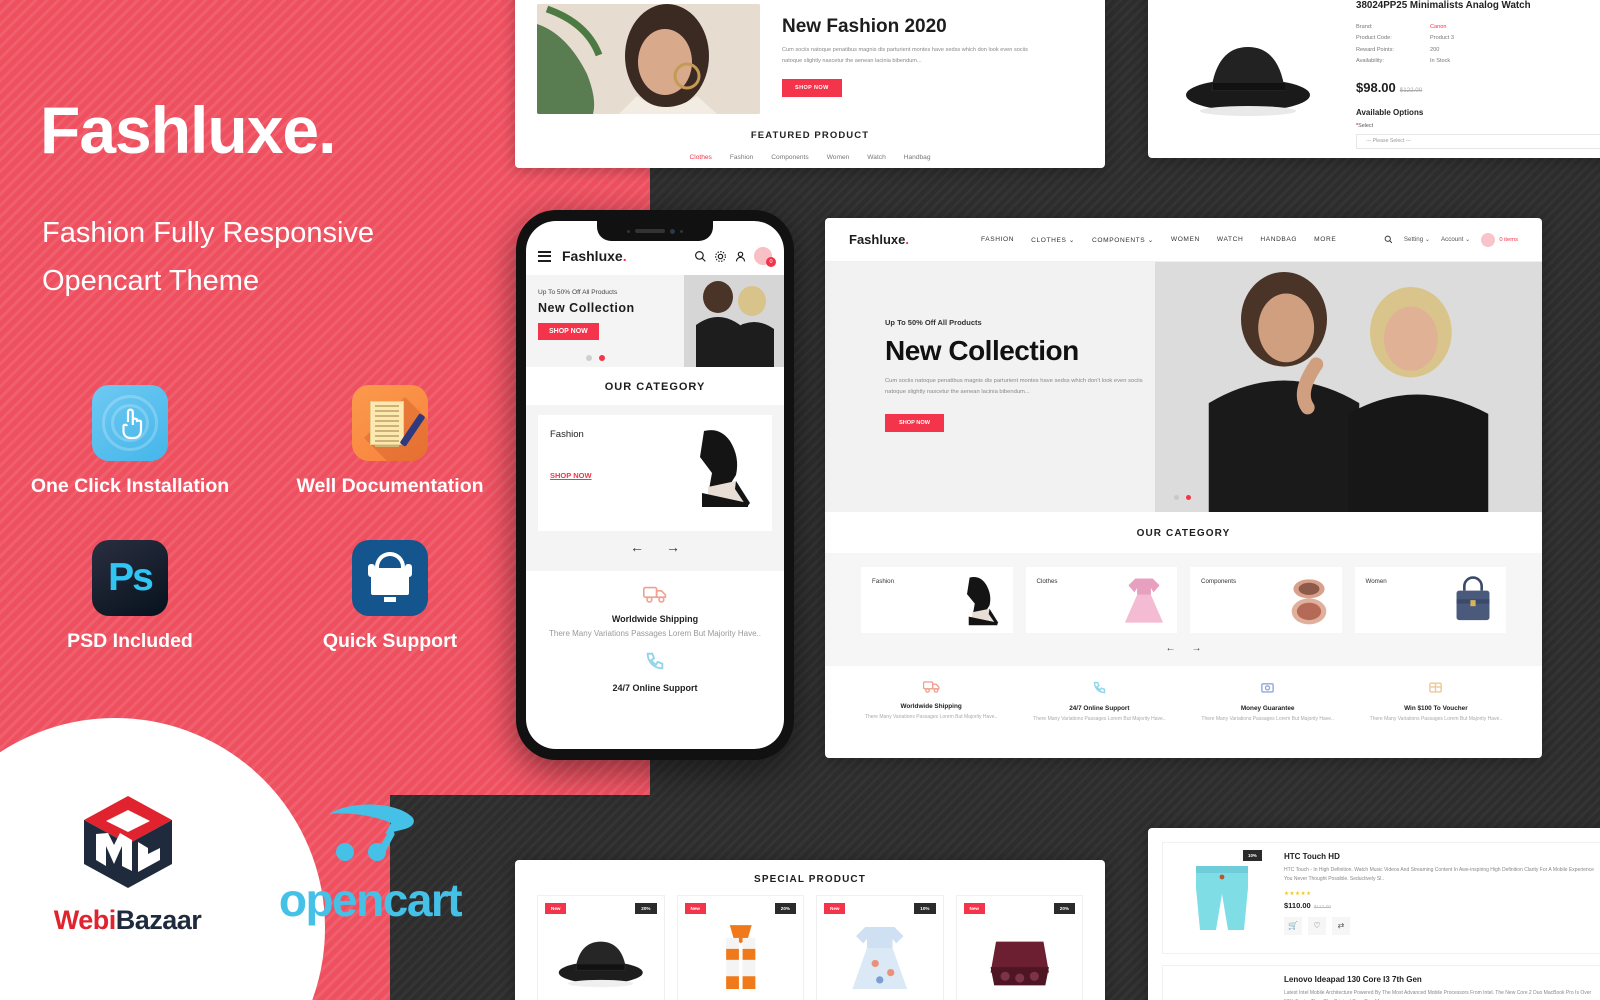  What do you see at coordinates (1308, 905) in the screenshot?
I see `product-price: $110.00 $122.00` at bounding box center [1308, 905].